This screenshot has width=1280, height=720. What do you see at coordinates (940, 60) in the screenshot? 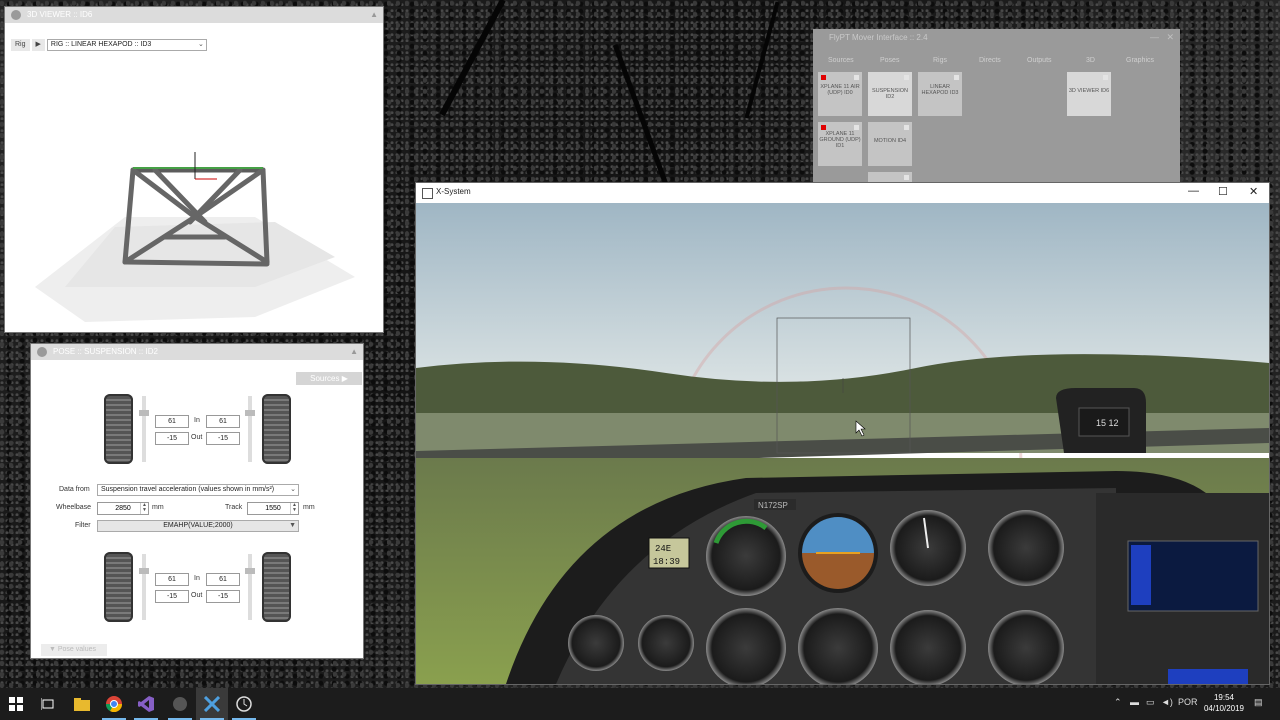
I see `tab-rigs: Rigs` at bounding box center [940, 60].